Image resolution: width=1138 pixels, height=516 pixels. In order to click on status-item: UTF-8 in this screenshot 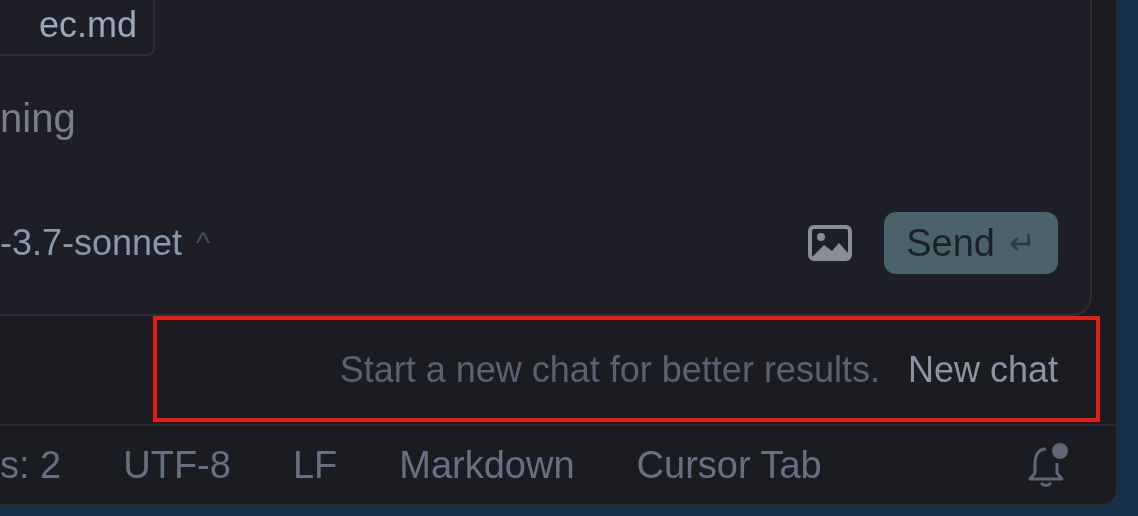, I will do `click(177, 465)`.